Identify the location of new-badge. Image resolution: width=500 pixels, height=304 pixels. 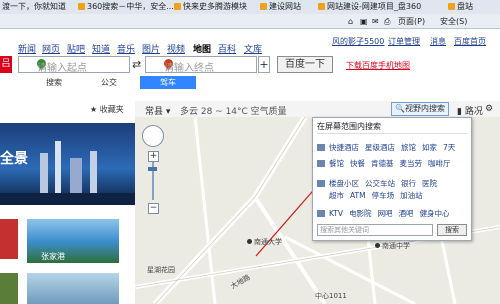
(9, 239).